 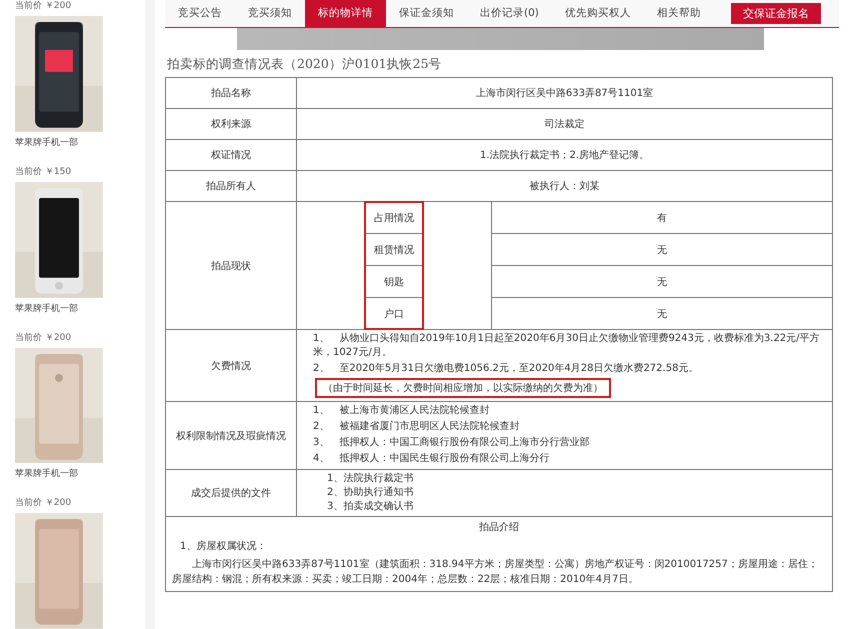 What do you see at coordinates (662, 219) in the screenshot?
I see `table-cell-text: 有` at bounding box center [662, 219].